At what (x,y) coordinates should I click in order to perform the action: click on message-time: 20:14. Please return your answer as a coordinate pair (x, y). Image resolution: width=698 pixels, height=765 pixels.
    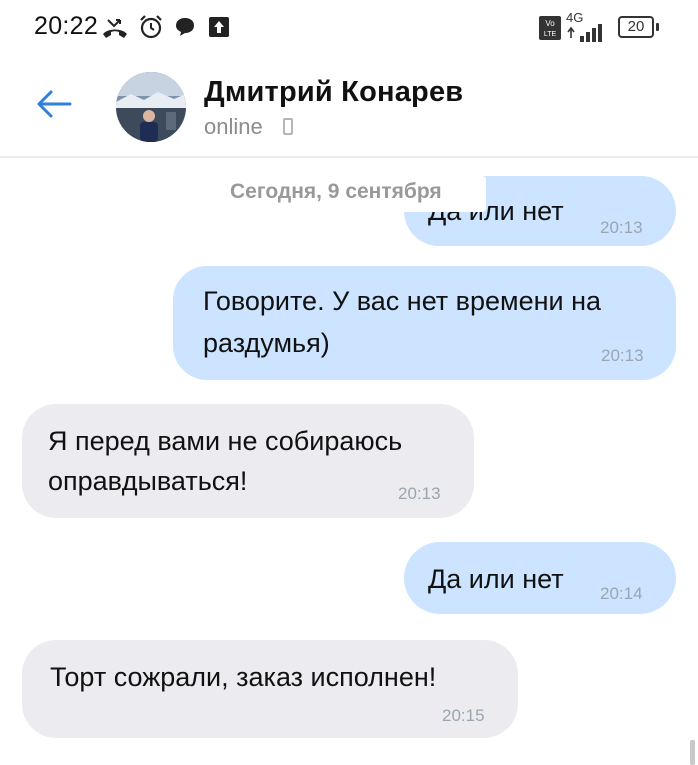
    Looking at the image, I should click on (621, 593).